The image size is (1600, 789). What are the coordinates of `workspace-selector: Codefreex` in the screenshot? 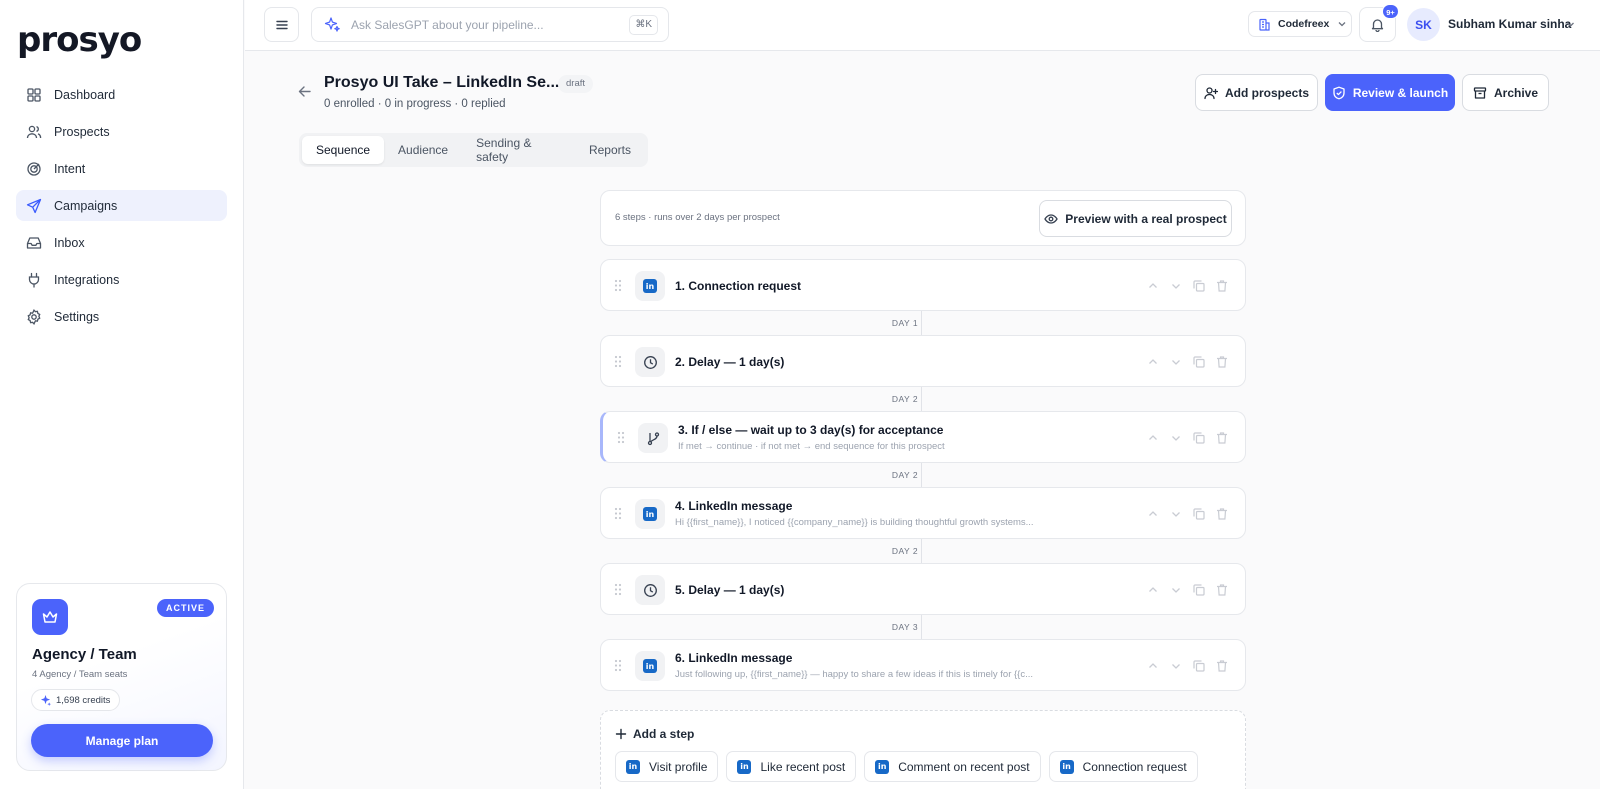 It's located at (1300, 24).